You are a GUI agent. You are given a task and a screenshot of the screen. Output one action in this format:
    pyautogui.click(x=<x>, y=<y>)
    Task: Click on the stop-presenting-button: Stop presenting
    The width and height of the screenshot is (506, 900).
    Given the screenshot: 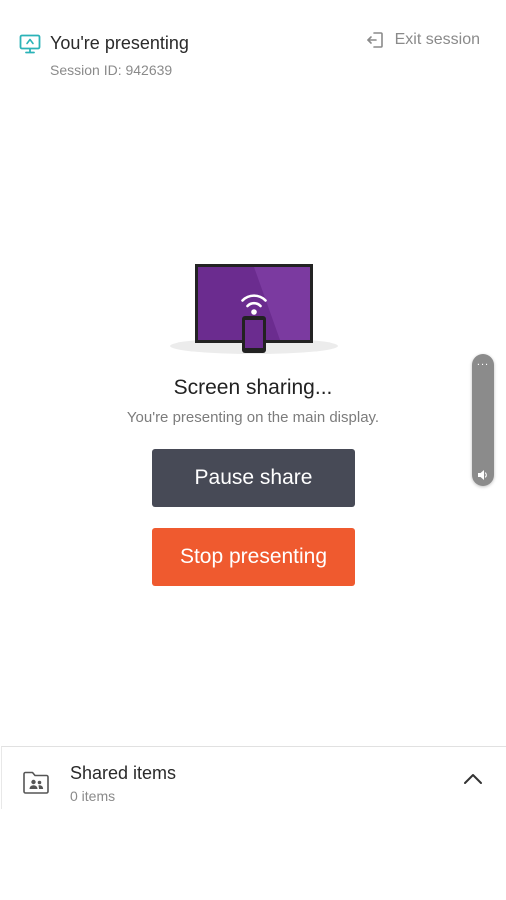 What is the action you would take?
    pyautogui.click(x=253, y=557)
    